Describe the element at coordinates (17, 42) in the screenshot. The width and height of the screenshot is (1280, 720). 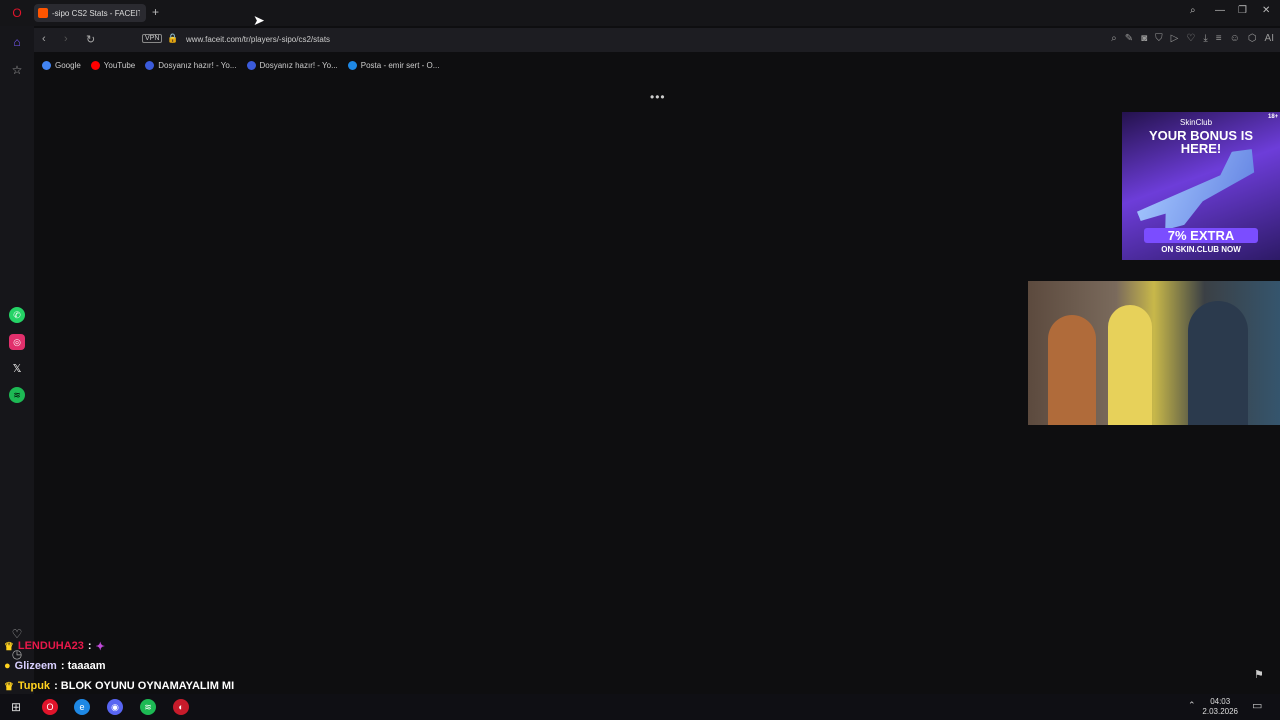
I see `home-icon: ⌂` at that location.